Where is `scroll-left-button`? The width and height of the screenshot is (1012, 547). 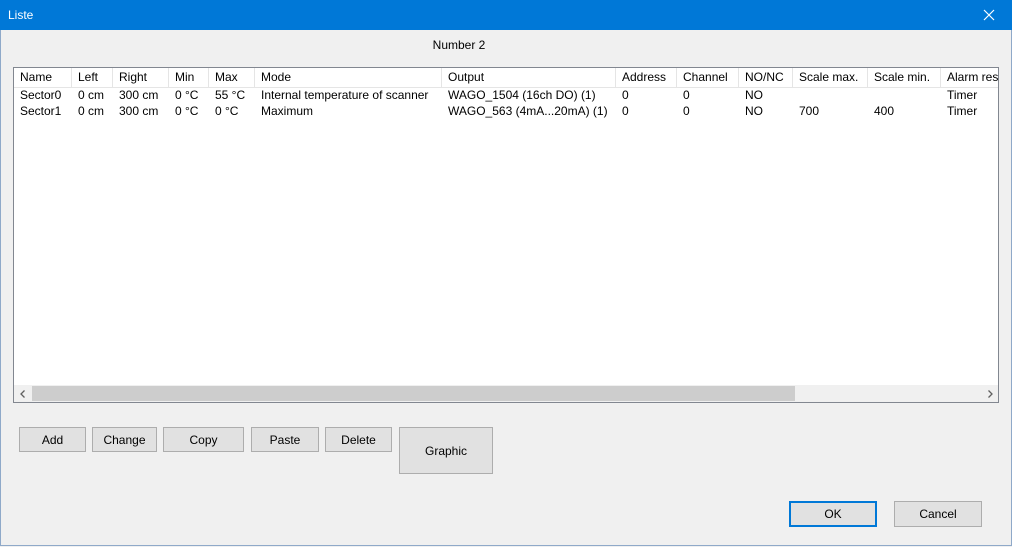
scroll-left-button is located at coordinates (22, 393).